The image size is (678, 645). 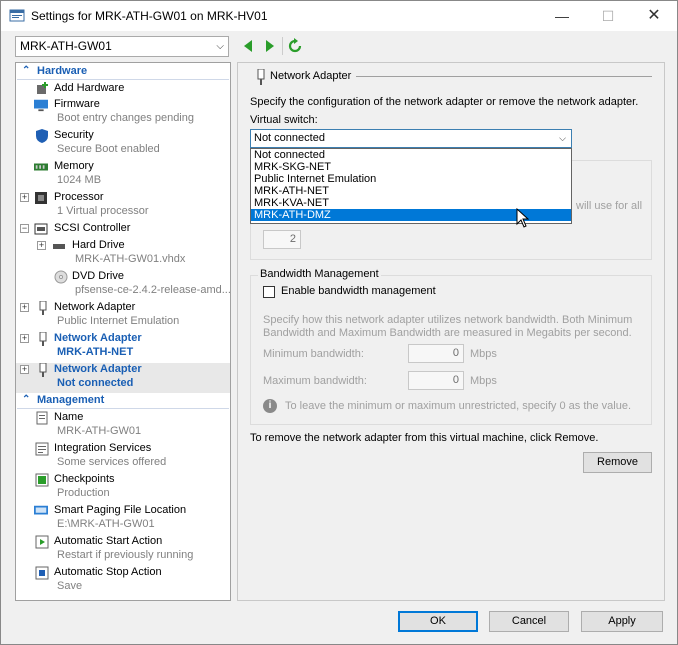 What do you see at coordinates (74, 166) in the screenshot?
I see `tree-item-label: Memory` at bounding box center [74, 166].